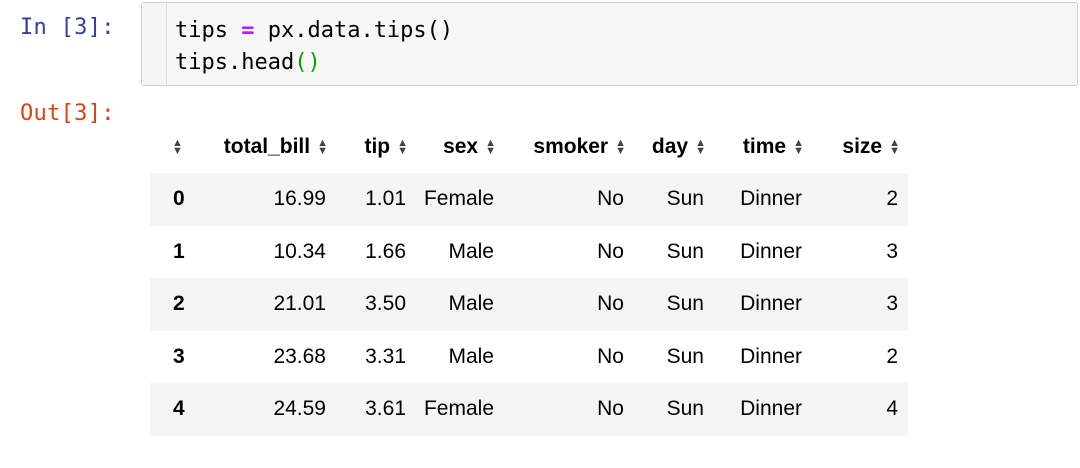 The image size is (1080, 468). Describe the element at coordinates (385, 251) in the screenshot. I see `table-cell: 1.66` at that location.